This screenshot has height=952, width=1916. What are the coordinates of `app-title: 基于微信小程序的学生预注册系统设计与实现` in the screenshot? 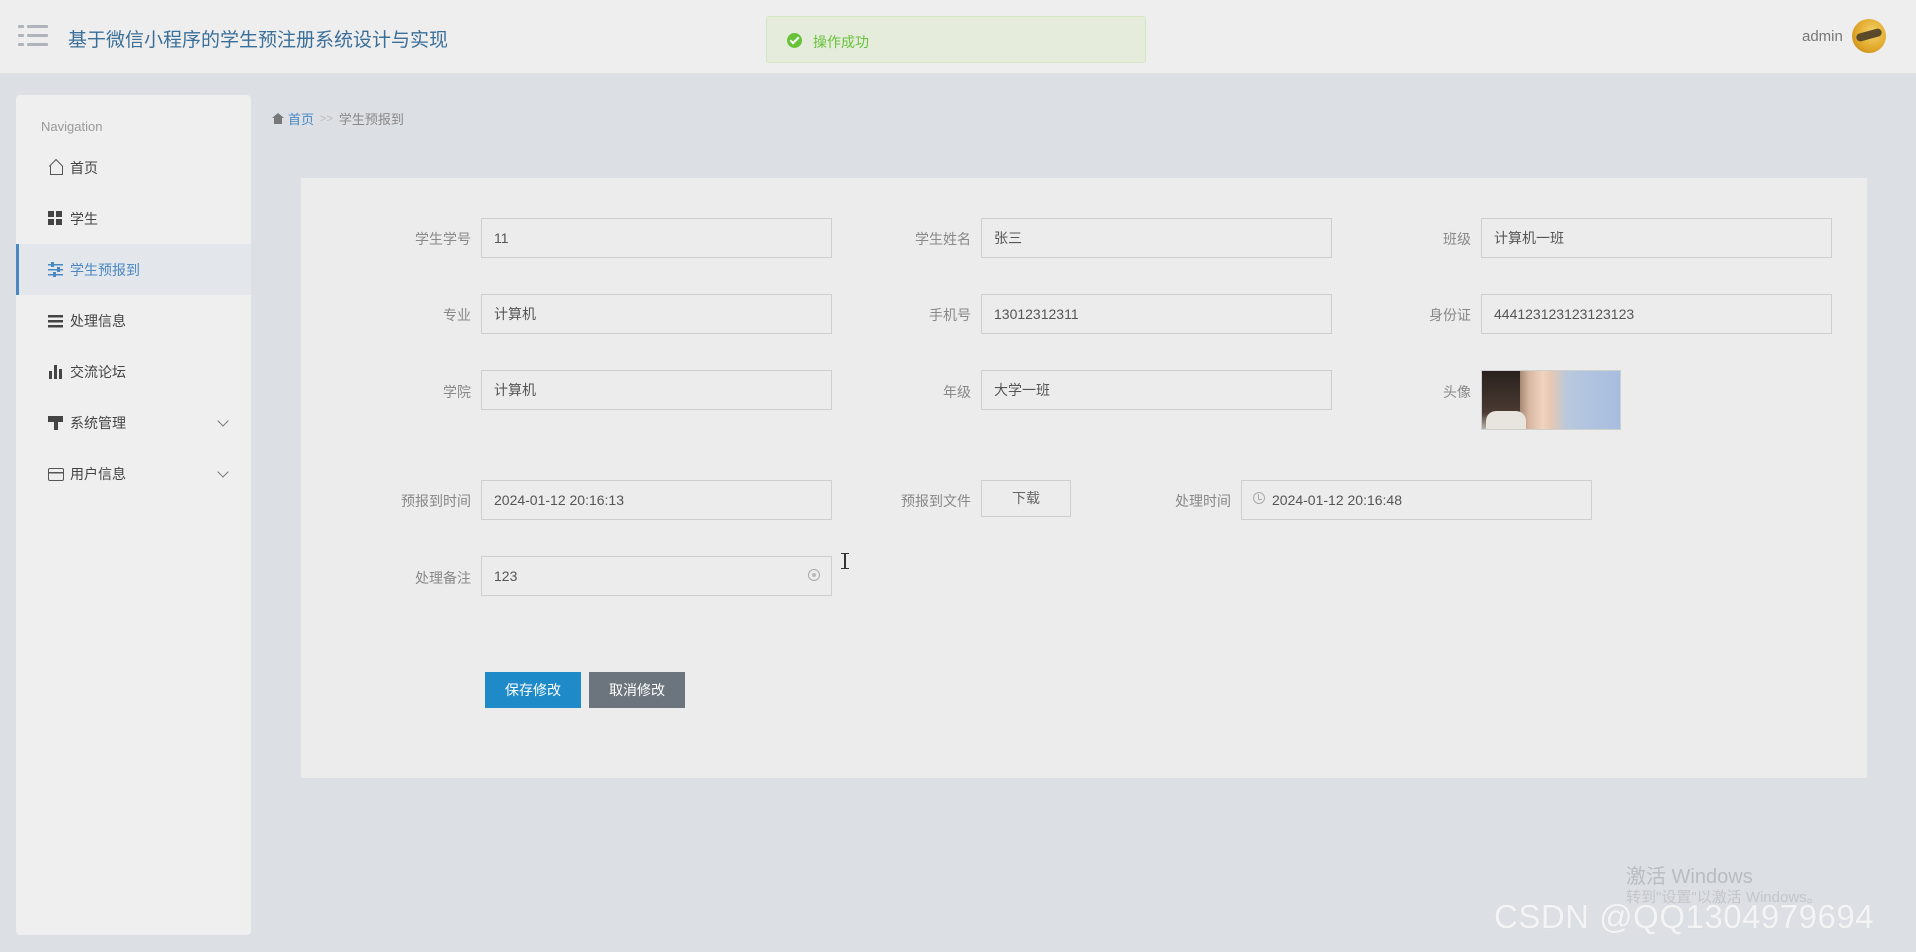 It's located at (258, 40).